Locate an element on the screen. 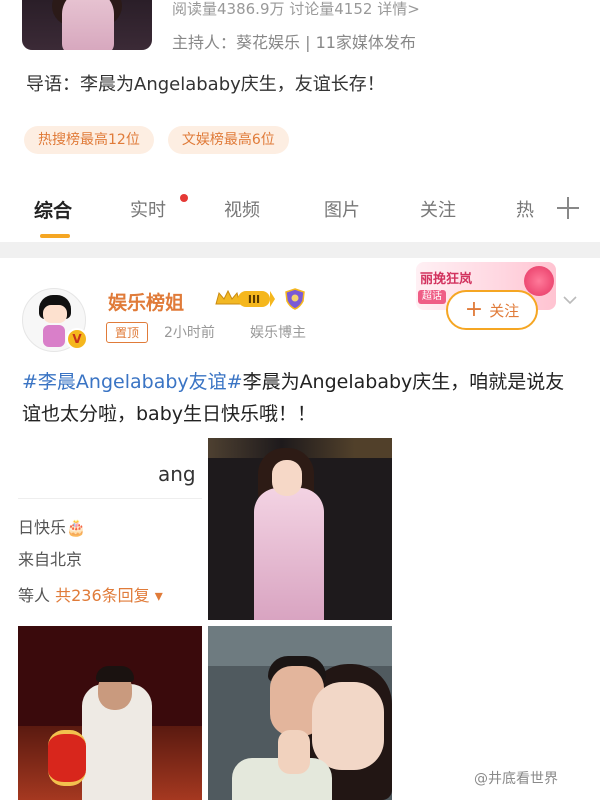  avatar-face is located at coordinates (55, 314).